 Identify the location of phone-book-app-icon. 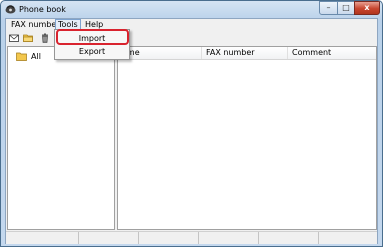
(10, 9).